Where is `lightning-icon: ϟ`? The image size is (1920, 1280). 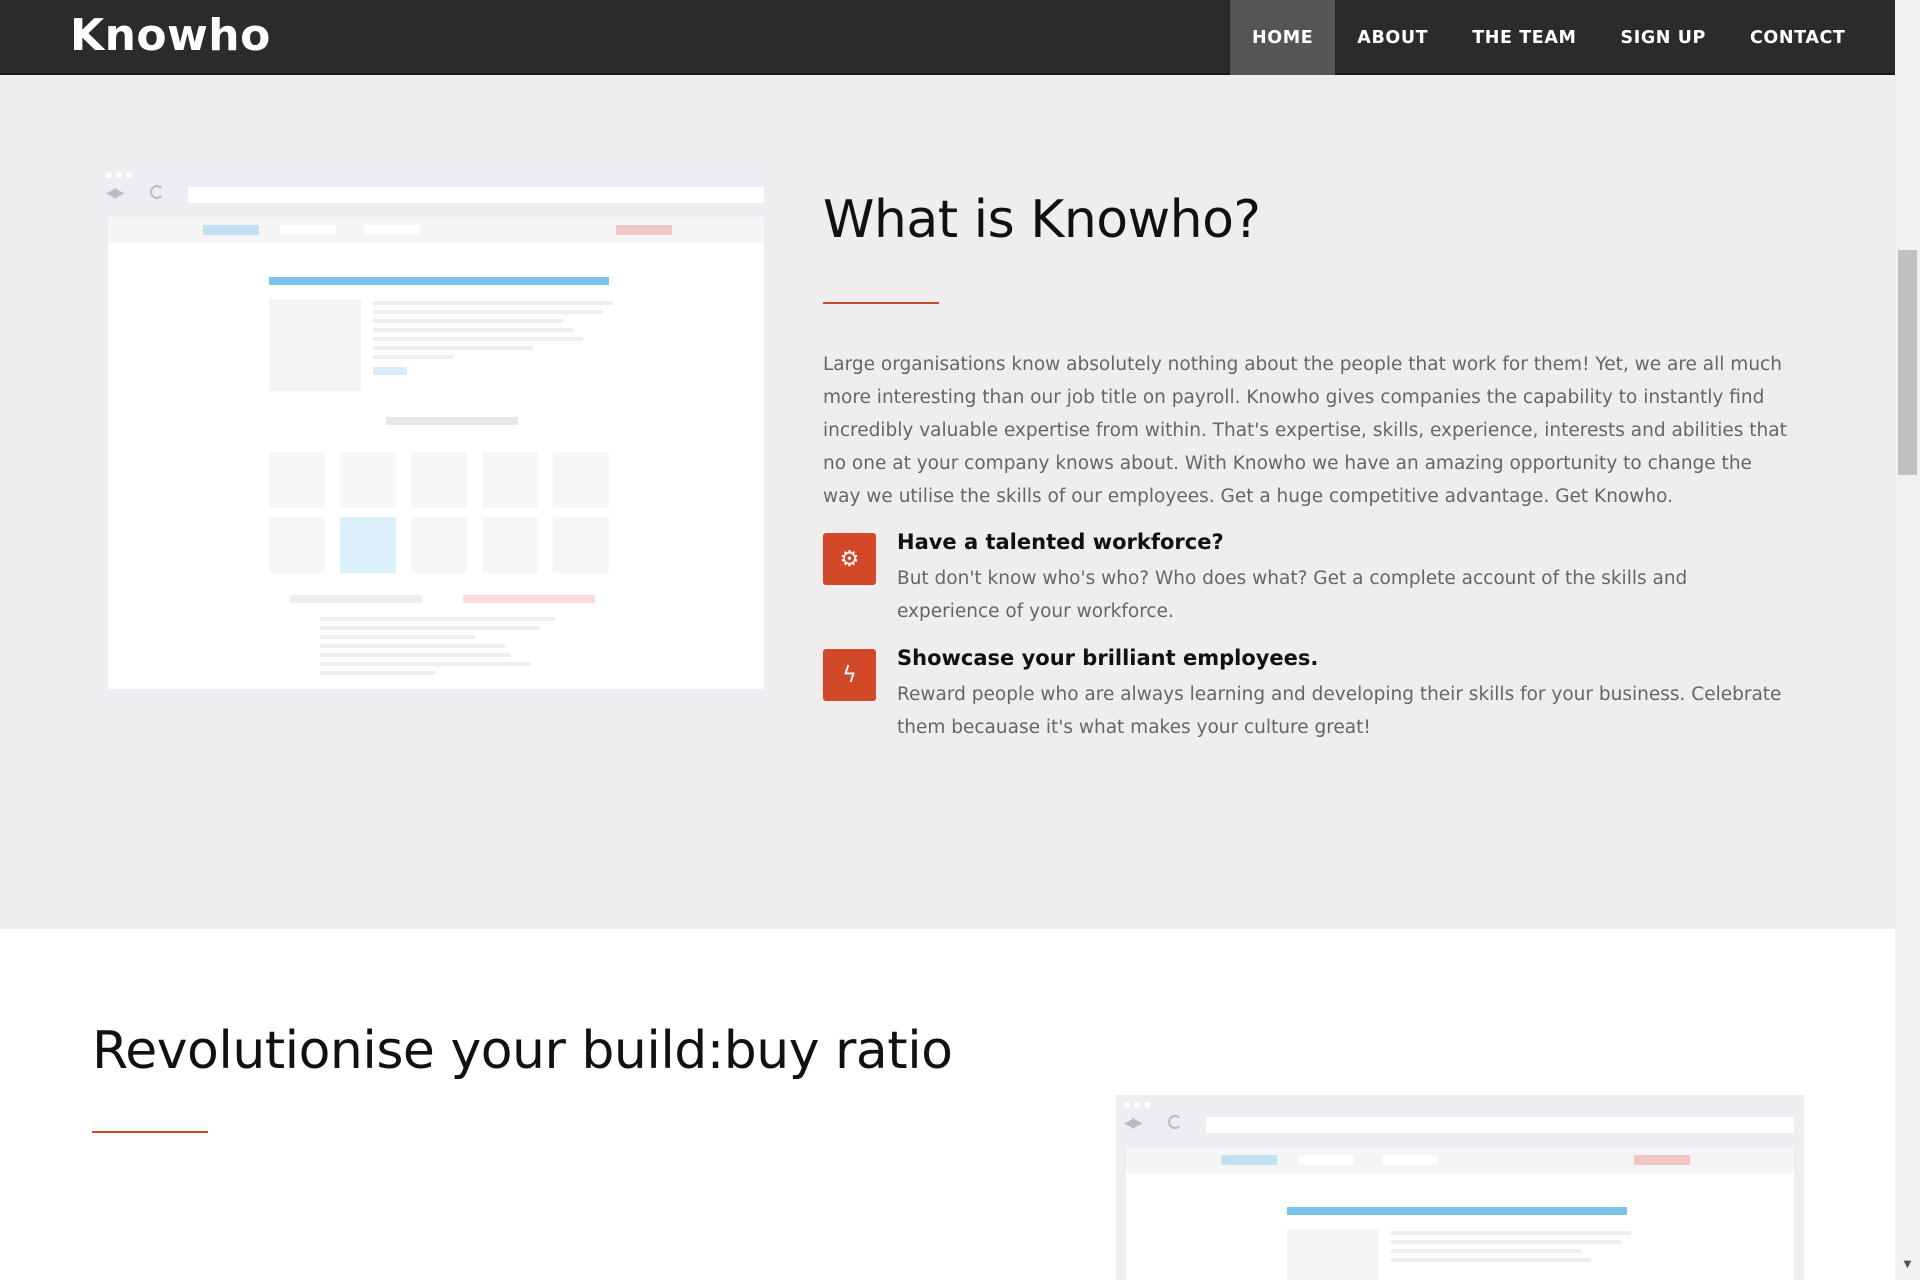
lightning-icon: ϟ is located at coordinates (849, 675).